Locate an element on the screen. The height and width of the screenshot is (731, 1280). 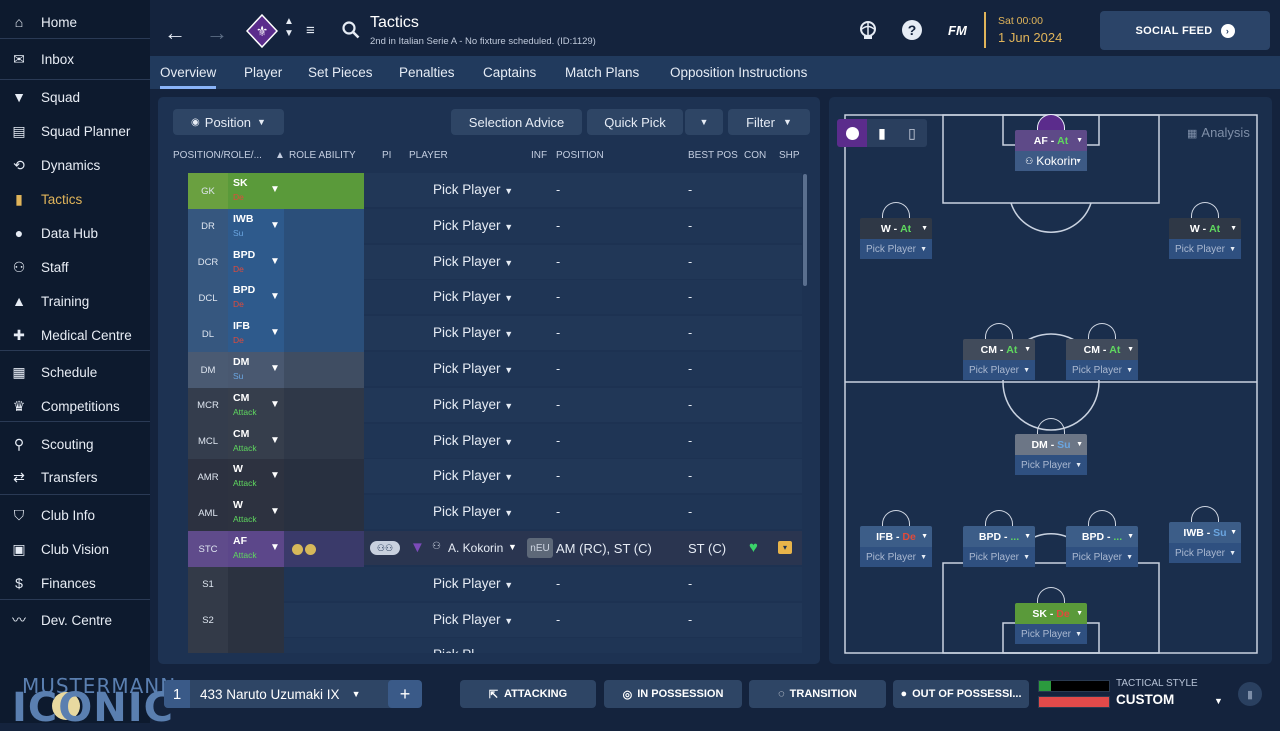
analysis-icon: ▮ is located at coordinates (1250, 694).